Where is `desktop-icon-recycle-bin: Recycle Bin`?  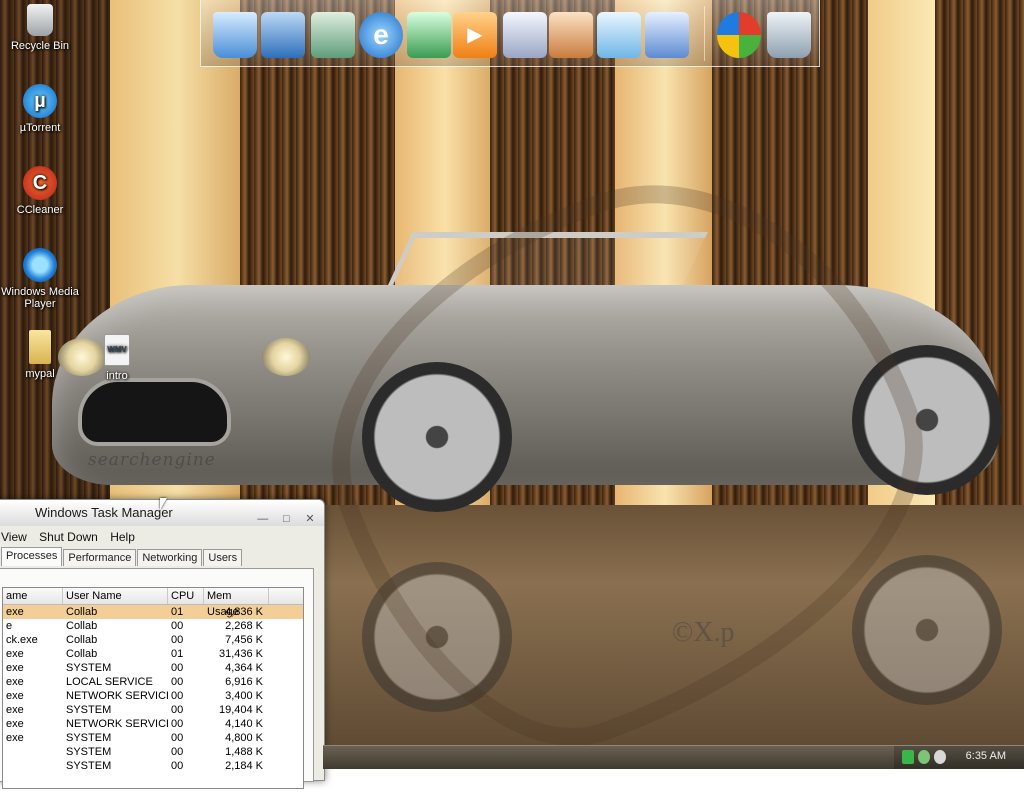 desktop-icon-recycle-bin: Recycle Bin is located at coordinates (40, 28).